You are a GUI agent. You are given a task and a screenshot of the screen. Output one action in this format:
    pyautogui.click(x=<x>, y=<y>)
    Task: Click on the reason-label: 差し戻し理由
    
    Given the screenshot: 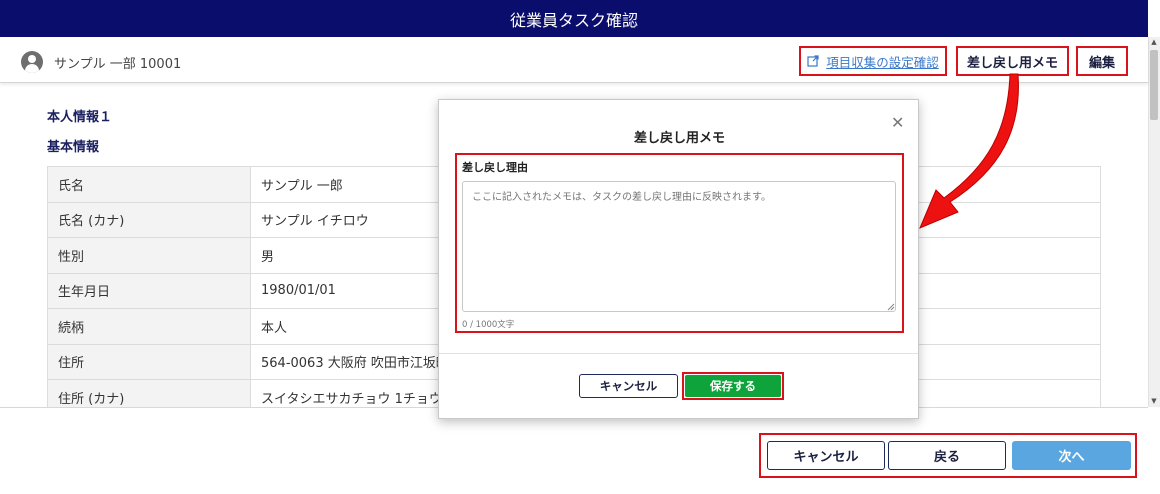 What is the action you would take?
    pyautogui.click(x=495, y=167)
    